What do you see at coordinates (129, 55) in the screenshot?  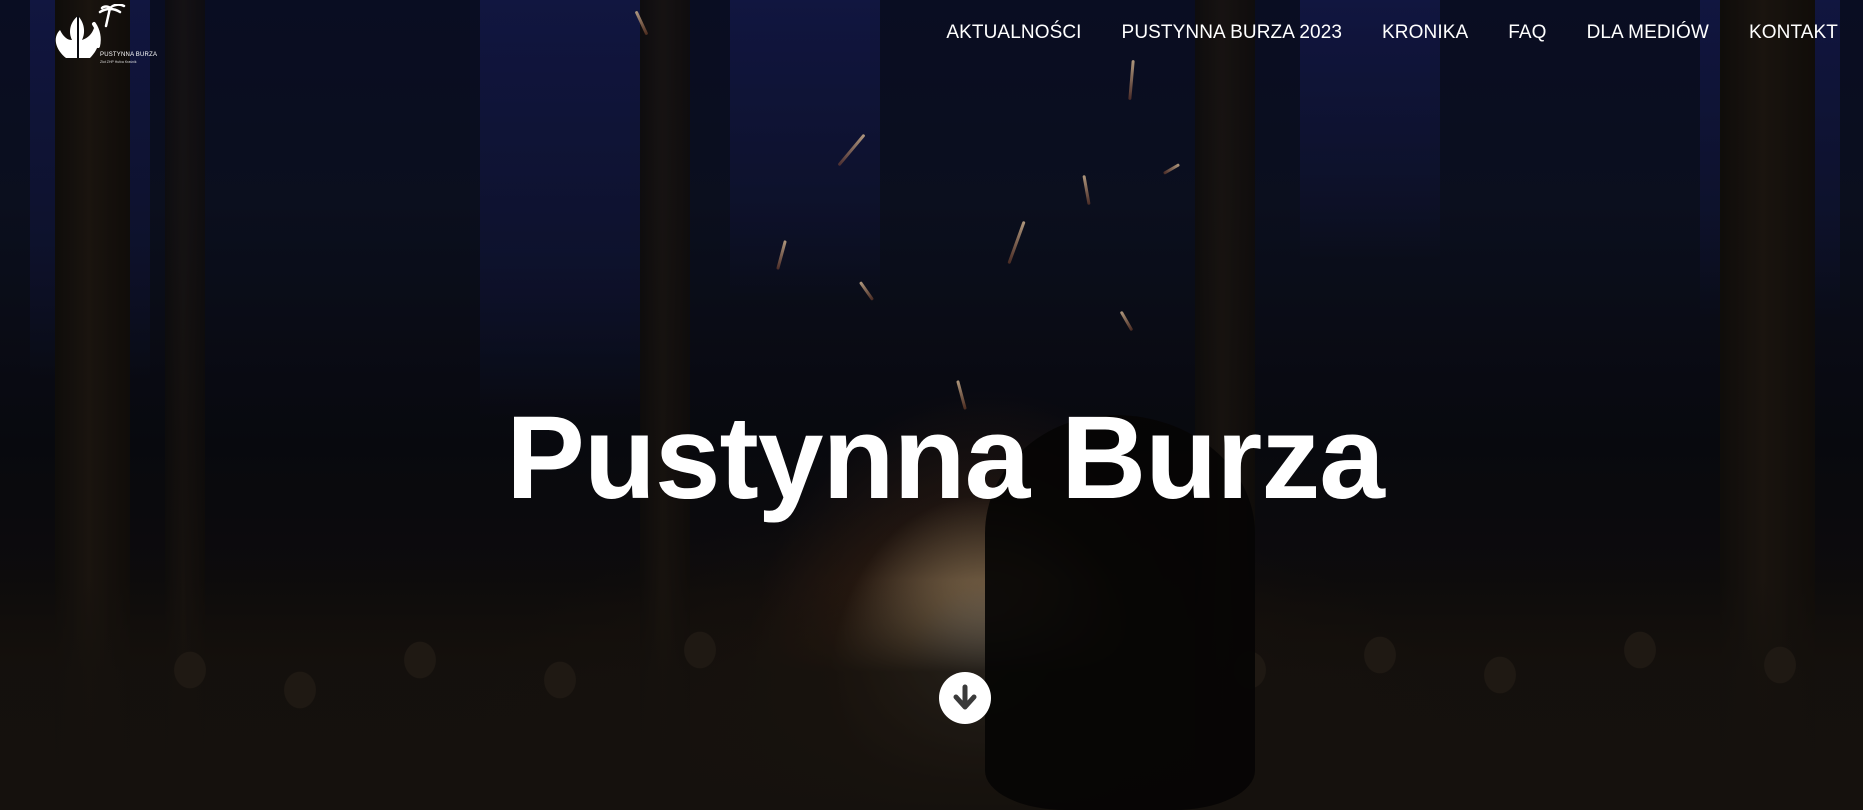 I see `logo-text: PUSTYNNA BURZA` at bounding box center [129, 55].